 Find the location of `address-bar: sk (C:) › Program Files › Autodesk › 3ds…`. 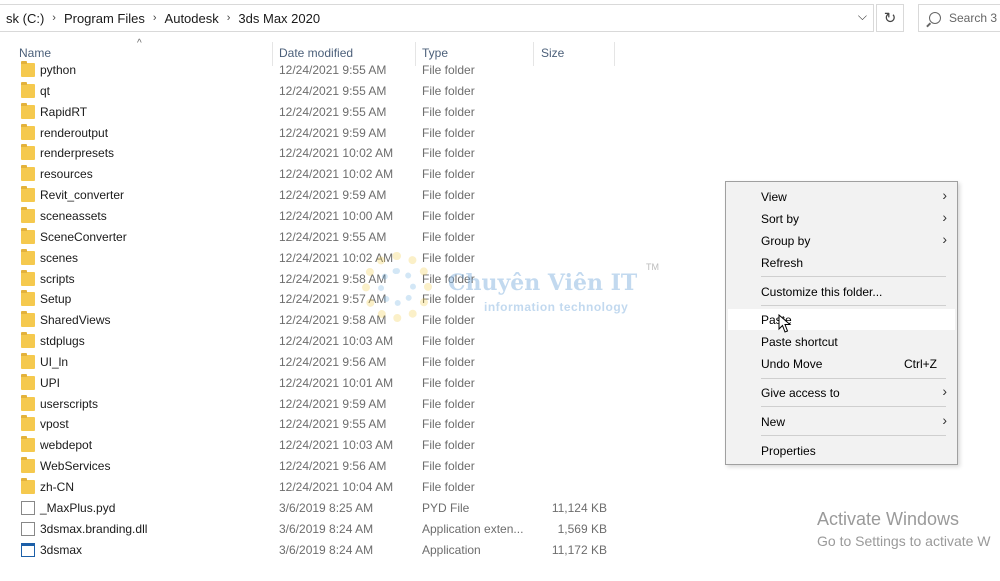

address-bar: sk (C:) › Program Files › Autodesk › 3ds… is located at coordinates (437, 18).